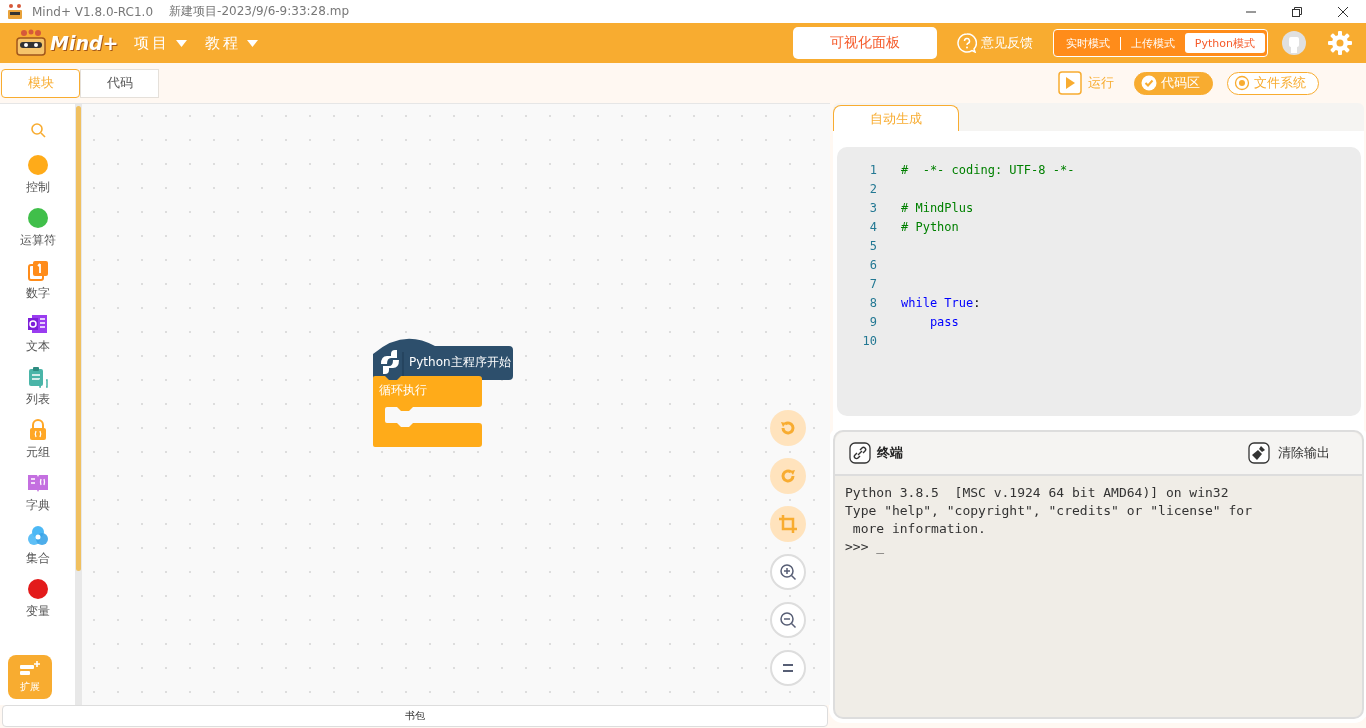  Describe the element at coordinates (937, 207) in the screenshot. I see `code-line: # MindPlus` at that location.